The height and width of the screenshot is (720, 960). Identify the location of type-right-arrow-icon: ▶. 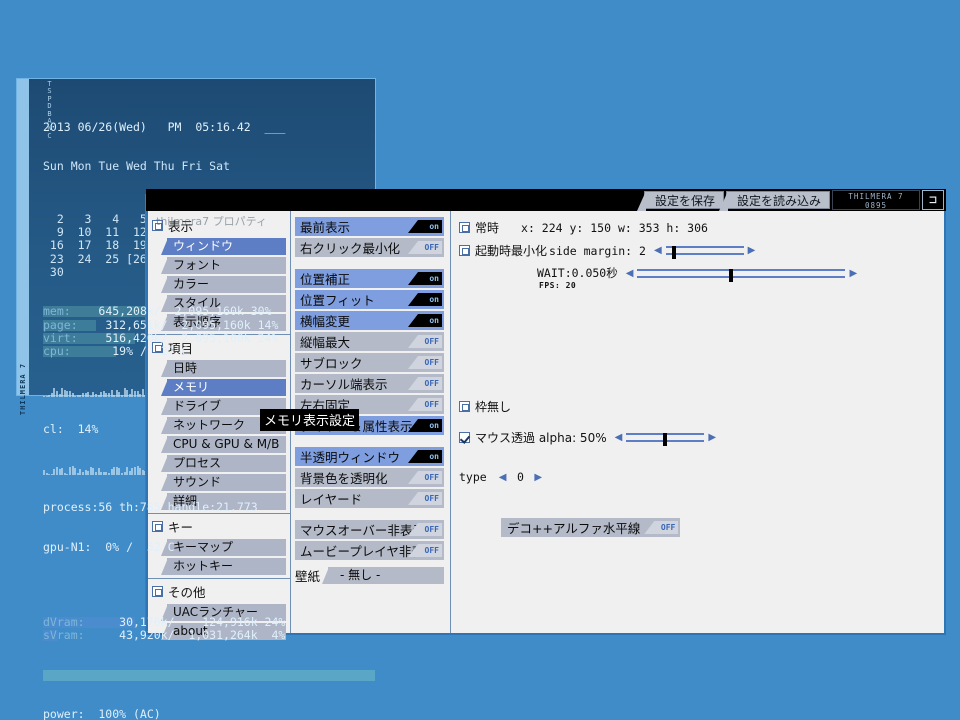
(538, 477).